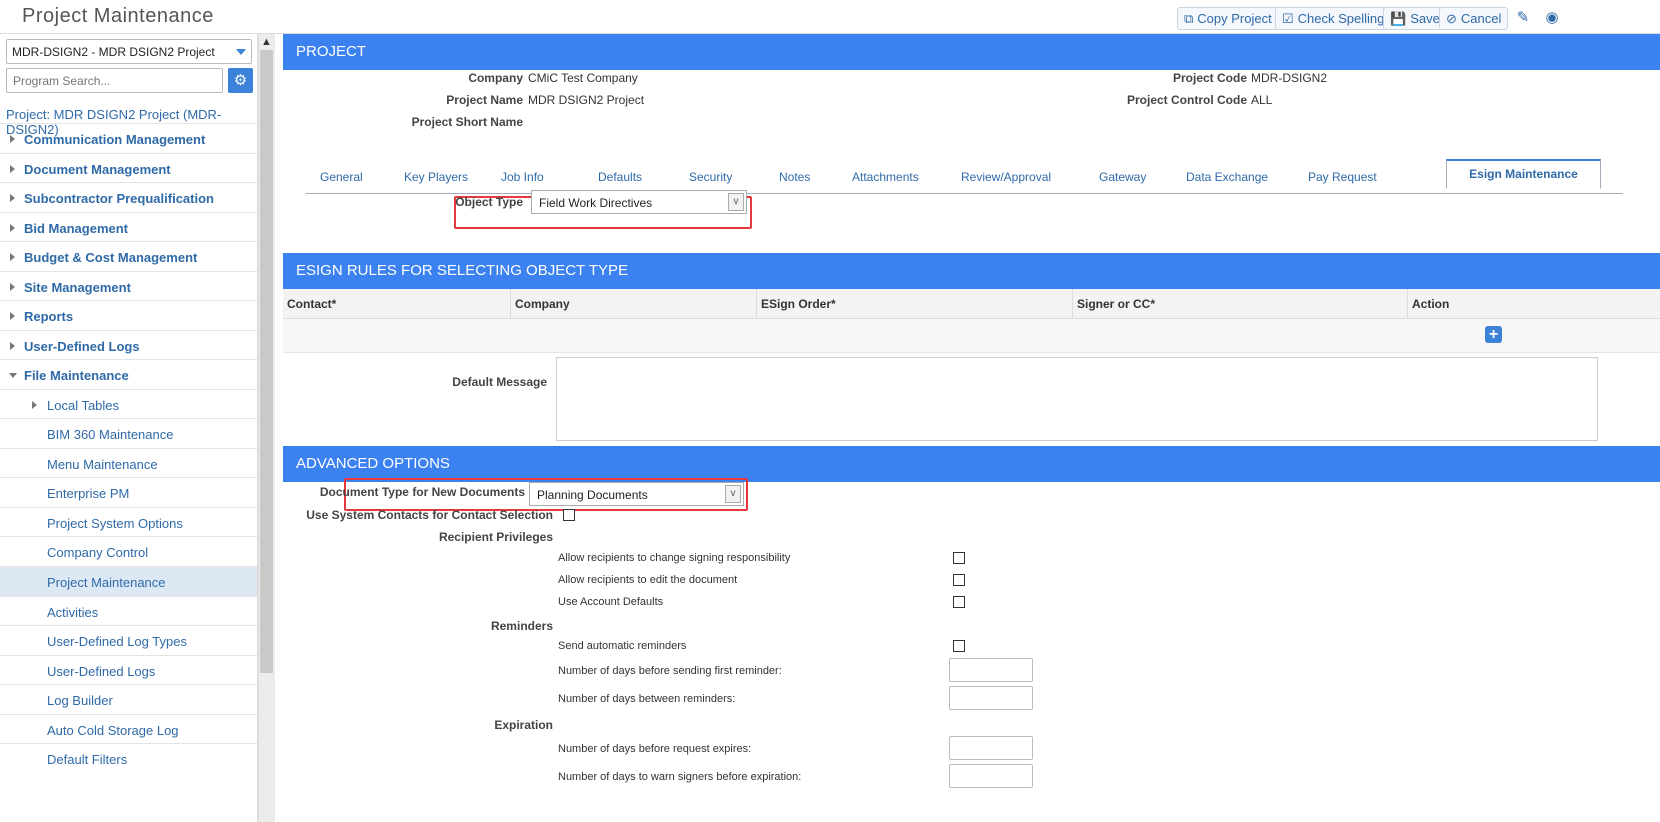 The image size is (1660, 822). Describe the element at coordinates (991, 698) in the screenshot. I see `days-between-input` at that location.